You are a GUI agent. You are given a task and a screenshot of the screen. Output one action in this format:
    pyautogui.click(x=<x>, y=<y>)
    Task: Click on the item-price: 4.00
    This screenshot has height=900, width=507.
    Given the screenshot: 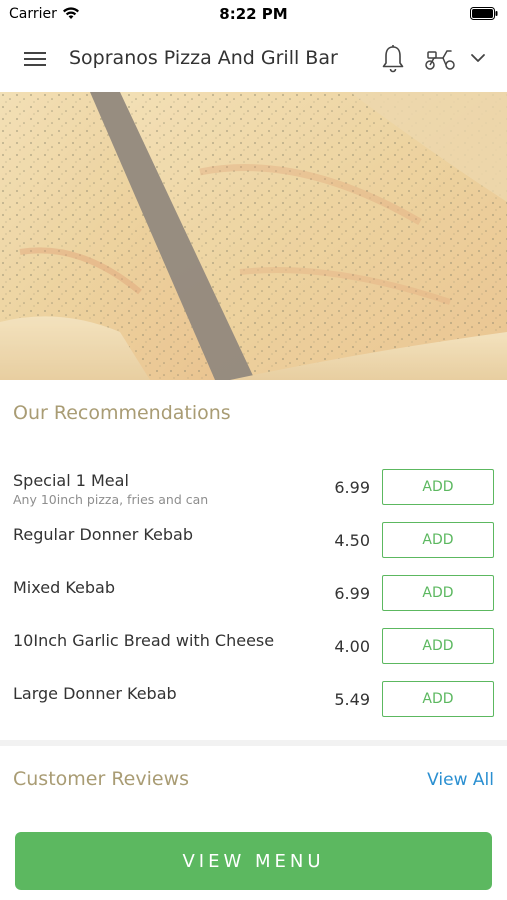 What is the action you would take?
    pyautogui.click(x=352, y=646)
    